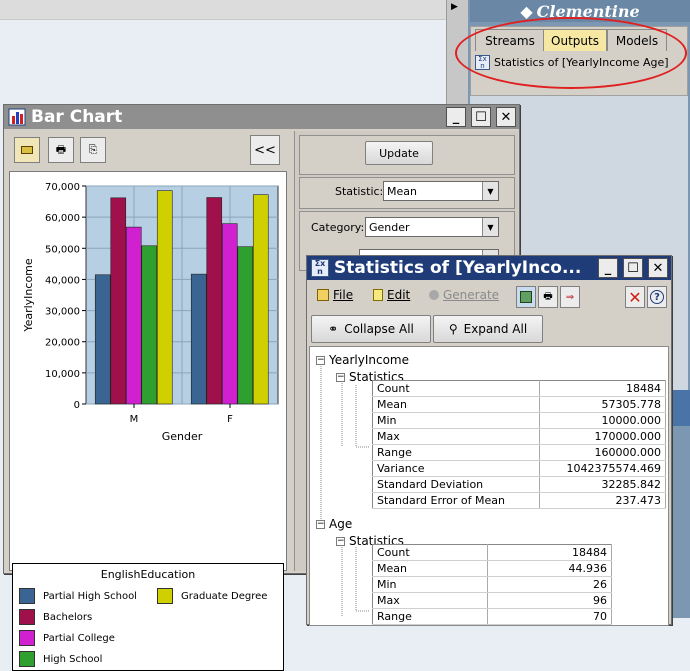  I want to click on stat-row: Min 26, so click(492, 584).